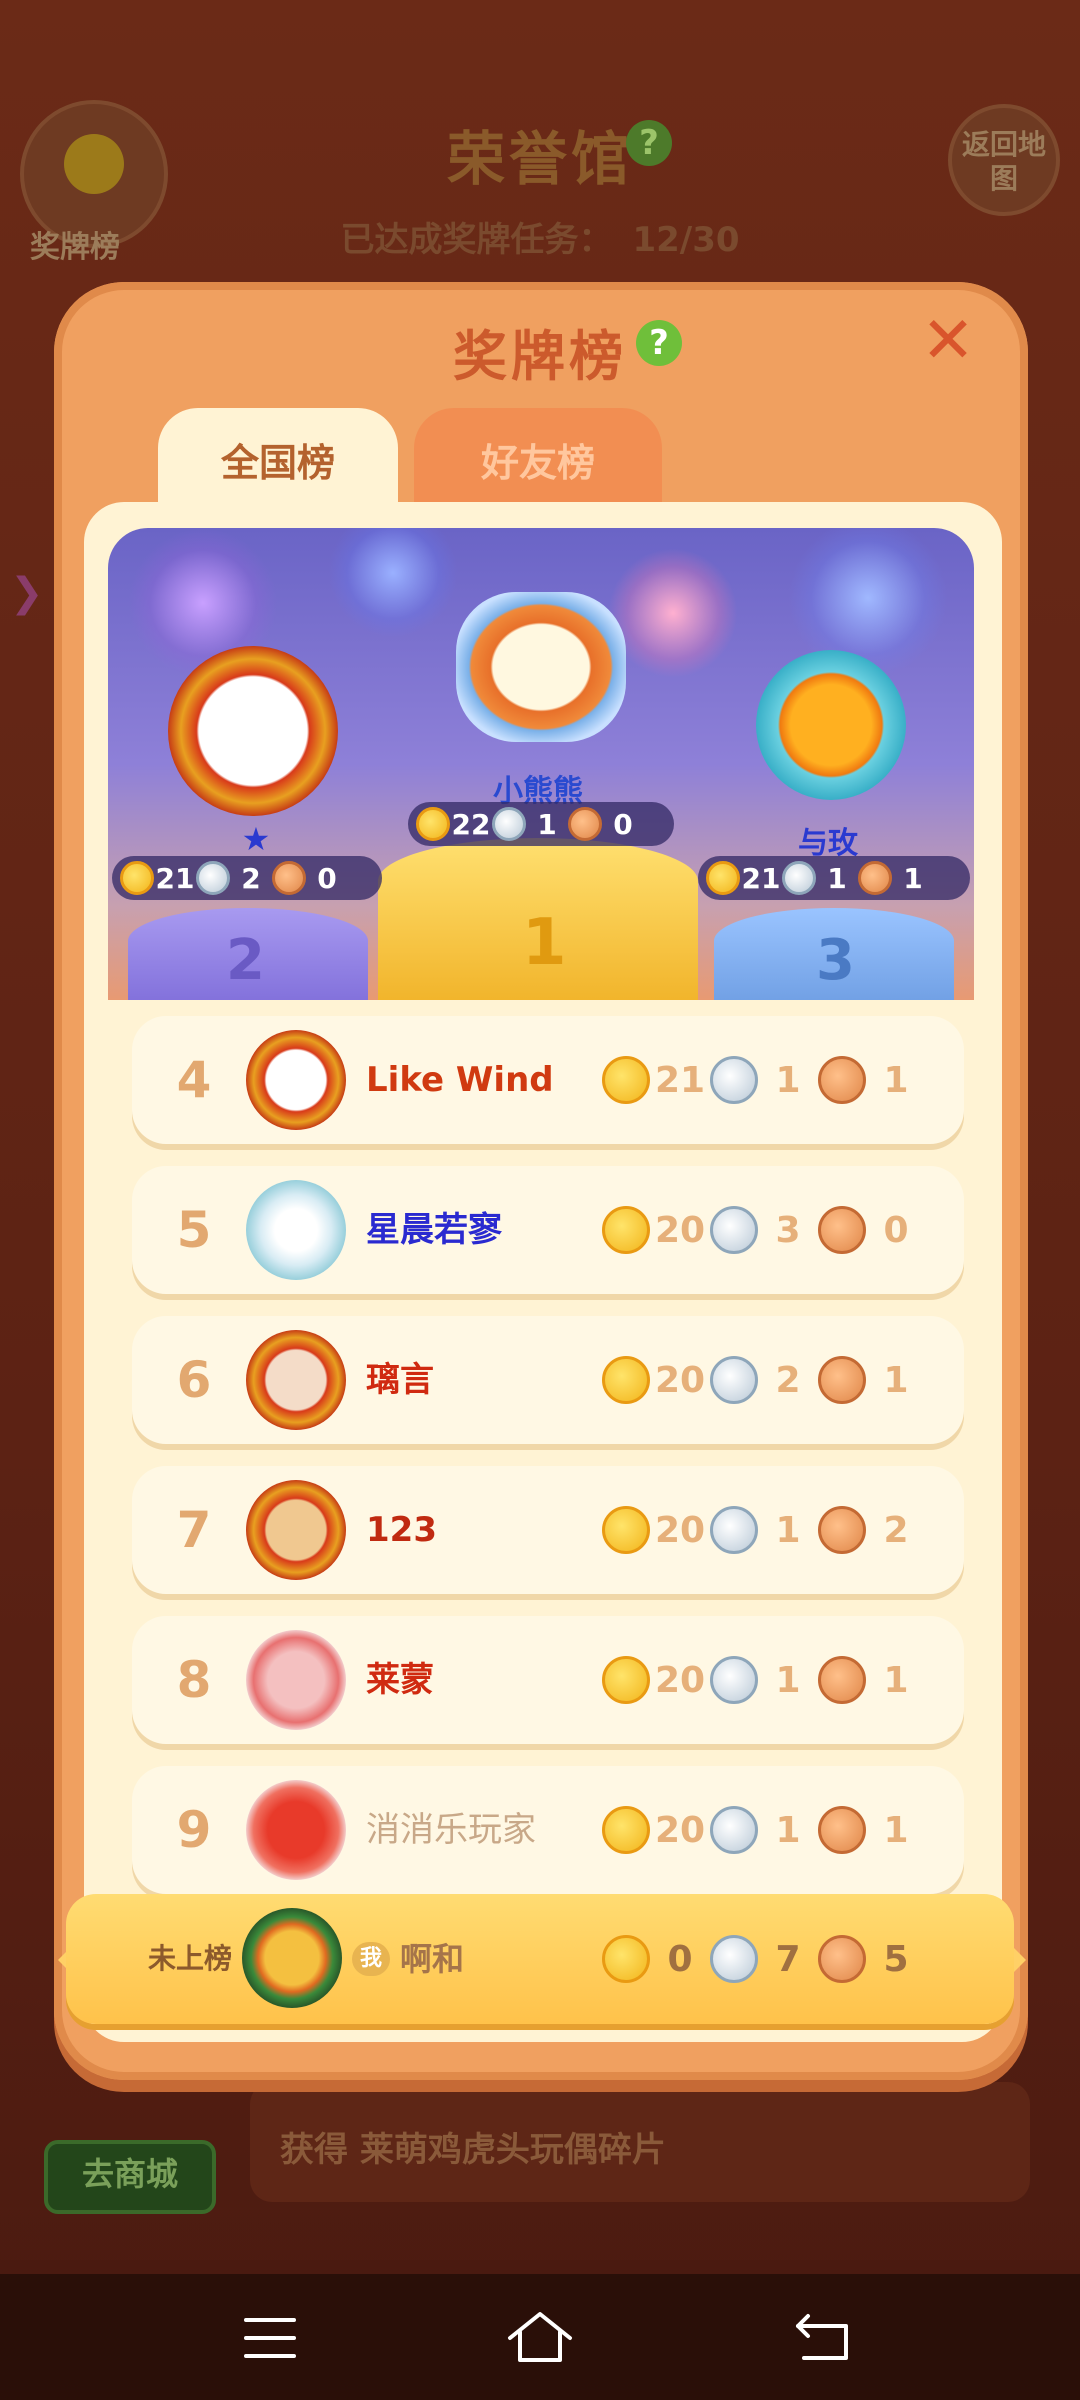  Describe the element at coordinates (278, 463) in the screenshot. I see `tab-national: 全国榜` at that location.